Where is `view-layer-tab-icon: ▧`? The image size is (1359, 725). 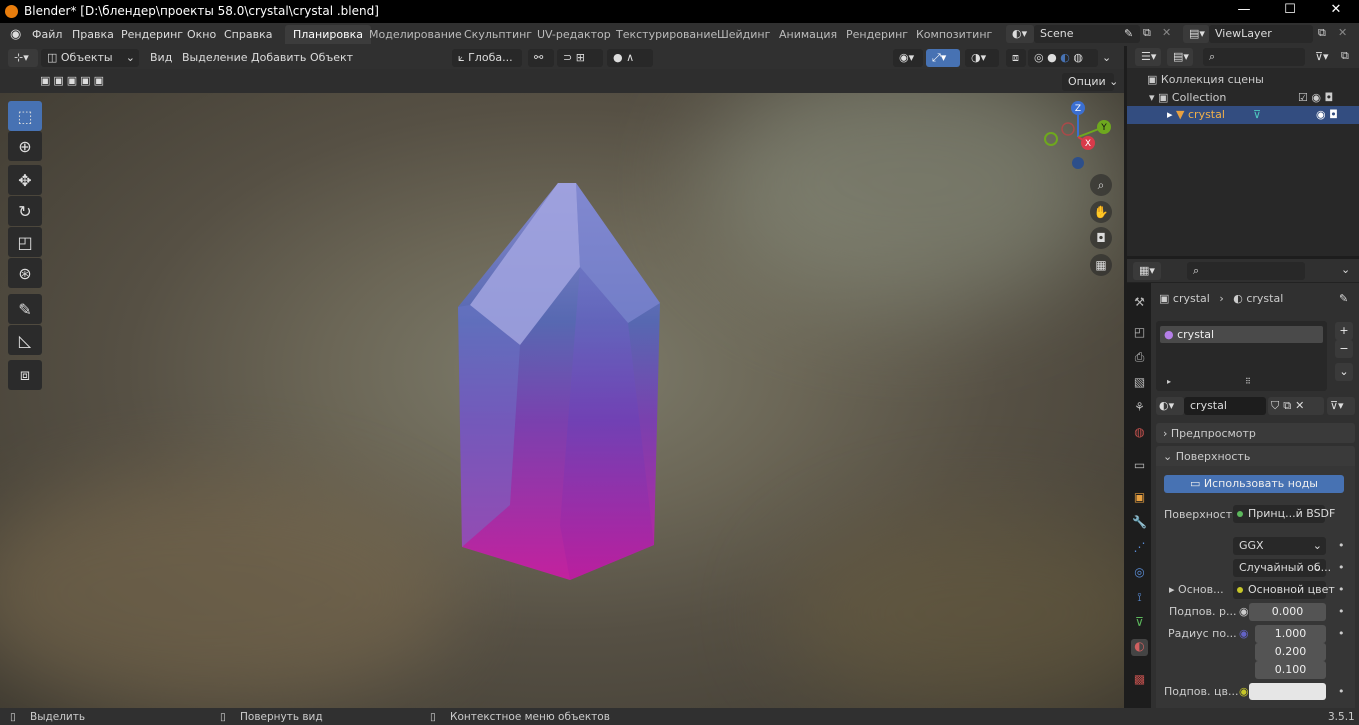
view-layer-tab-icon: ▧ is located at coordinates (1139, 383).